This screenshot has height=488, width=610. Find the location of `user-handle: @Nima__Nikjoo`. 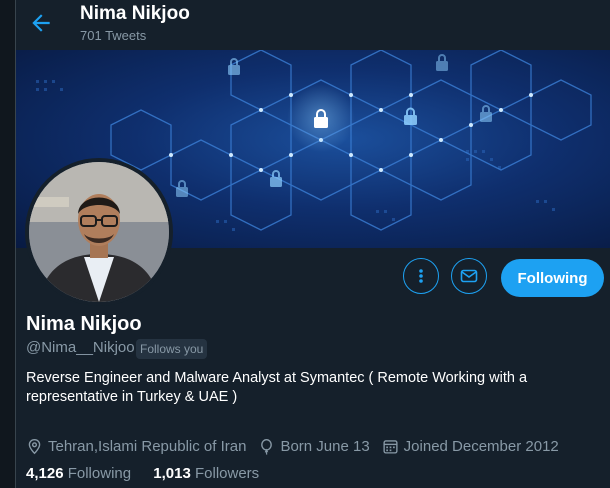

user-handle: @Nima__Nikjoo is located at coordinates (80, 347).